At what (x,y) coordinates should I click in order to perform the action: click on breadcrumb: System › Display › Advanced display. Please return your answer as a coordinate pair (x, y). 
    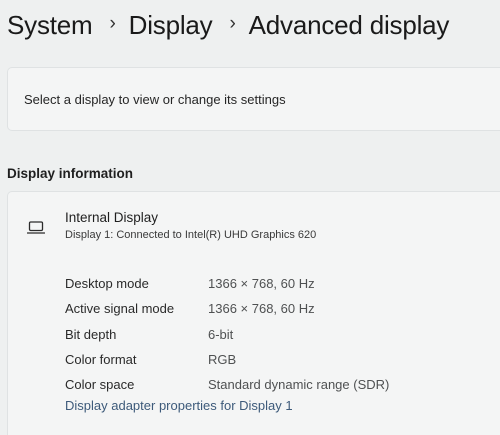
    Looking at the image, I should click on (228, 25).